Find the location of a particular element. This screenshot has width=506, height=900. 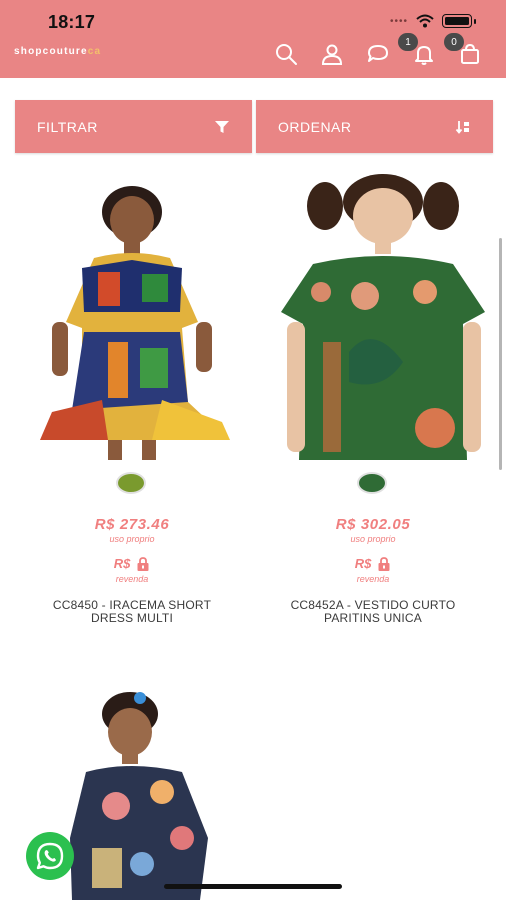

search-button is located at coordinates (286, 54).